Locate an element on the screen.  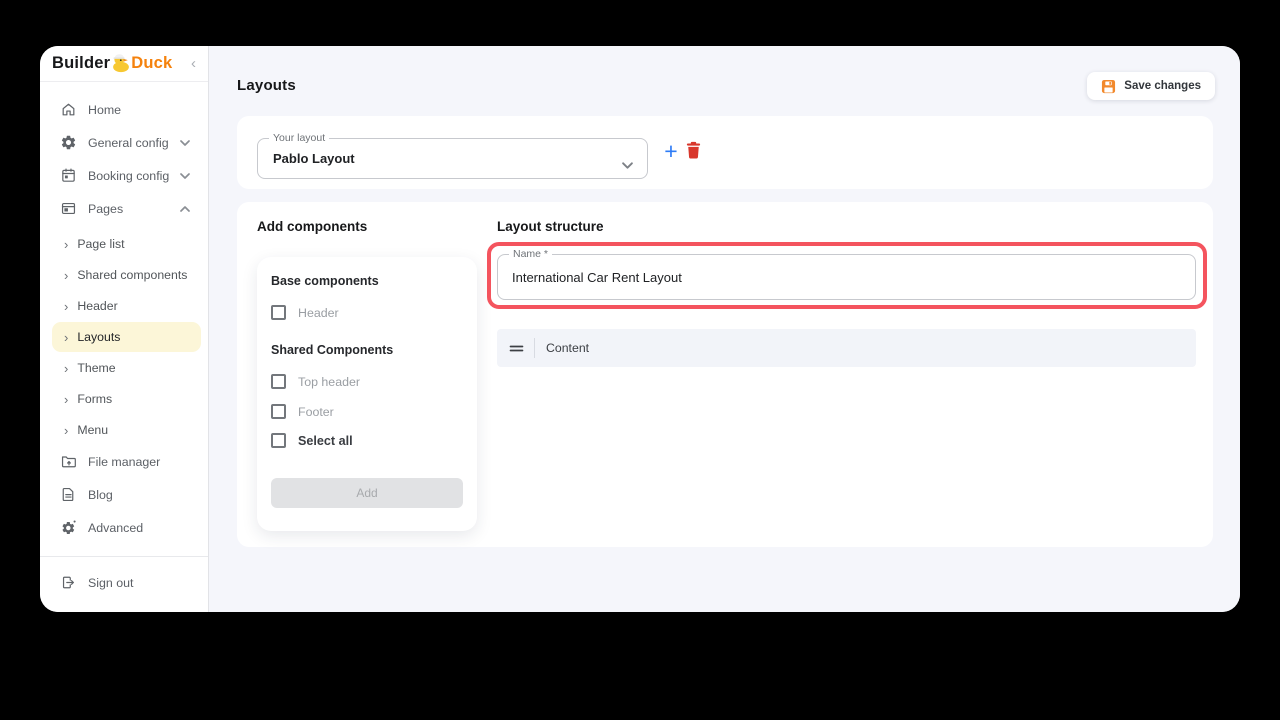
sidebar-item-label: General config is located at coordinates (128, 142).